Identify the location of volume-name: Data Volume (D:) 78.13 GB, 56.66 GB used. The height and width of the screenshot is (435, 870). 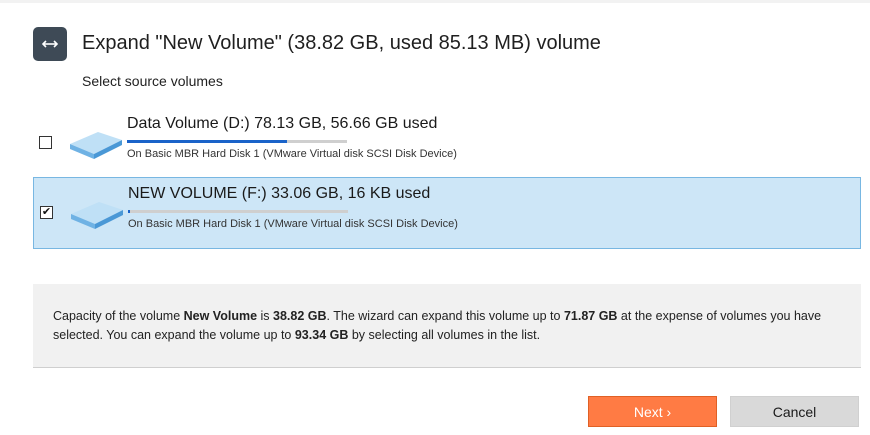
(282, 123).